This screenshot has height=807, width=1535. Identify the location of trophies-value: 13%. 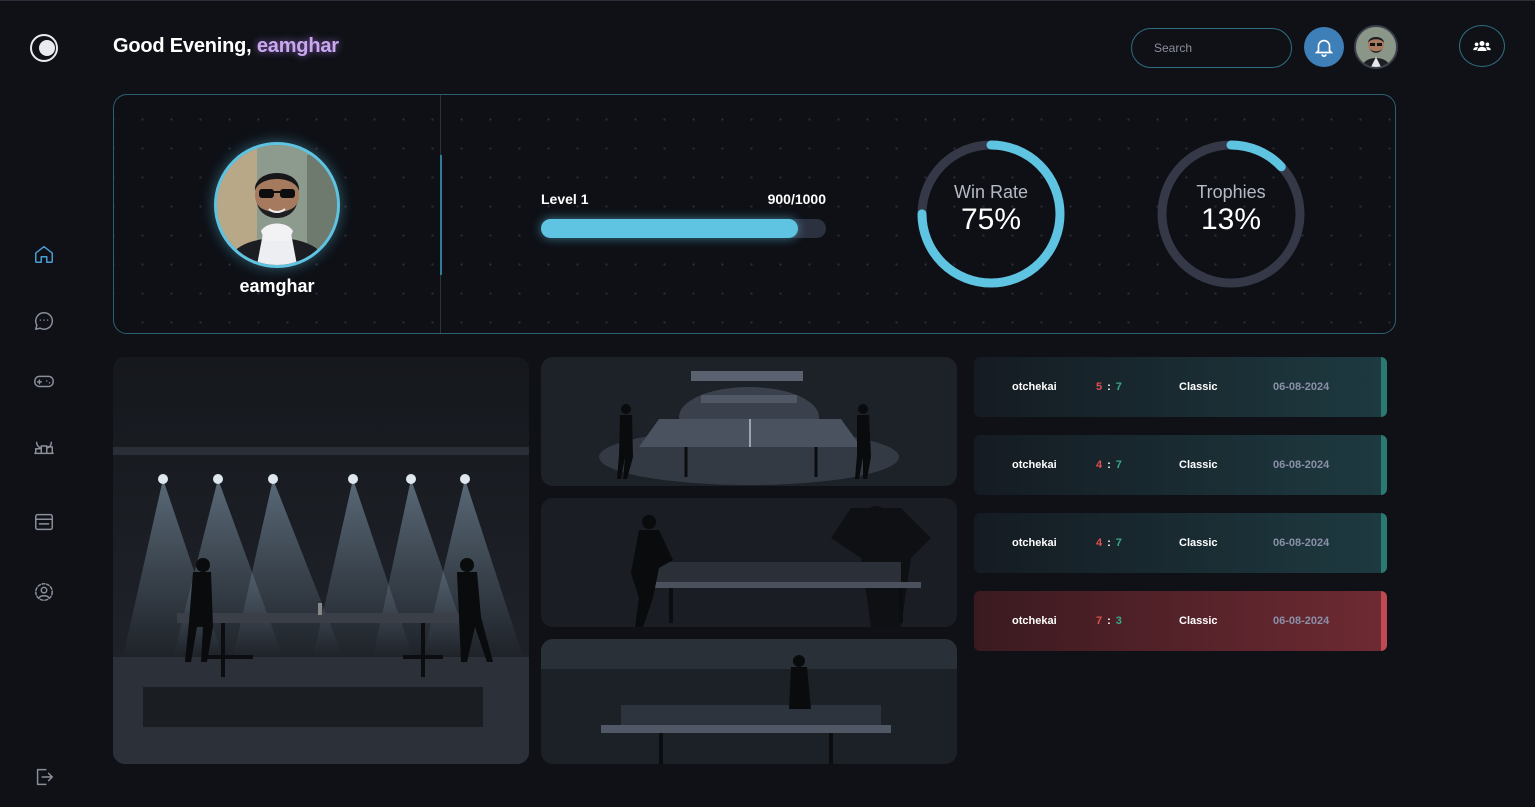
(1231, 219).